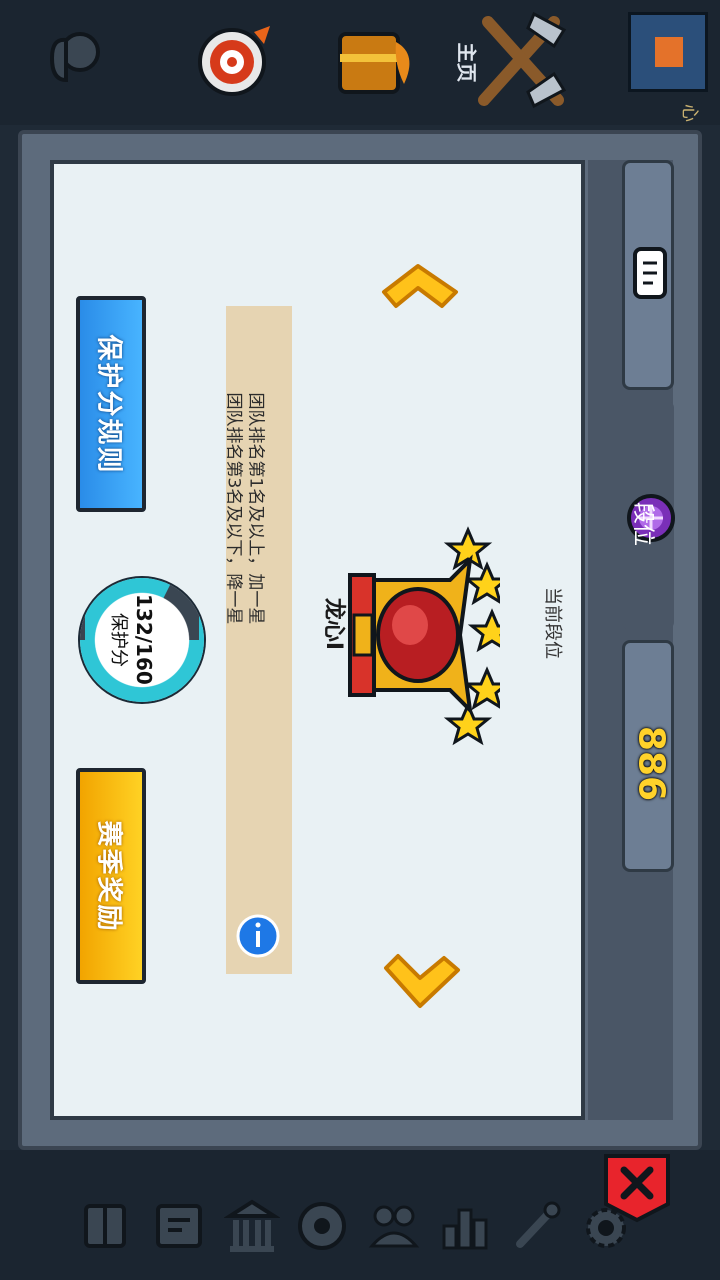 This screenshot has width=720, height=1280. Describe the element at coordinates (333, 624) in the screenshot. I see `rank-name: 龙心I` at that location.